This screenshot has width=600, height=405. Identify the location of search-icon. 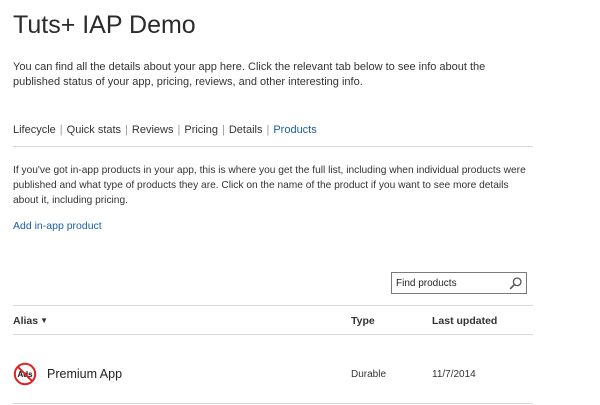
(516, 283).